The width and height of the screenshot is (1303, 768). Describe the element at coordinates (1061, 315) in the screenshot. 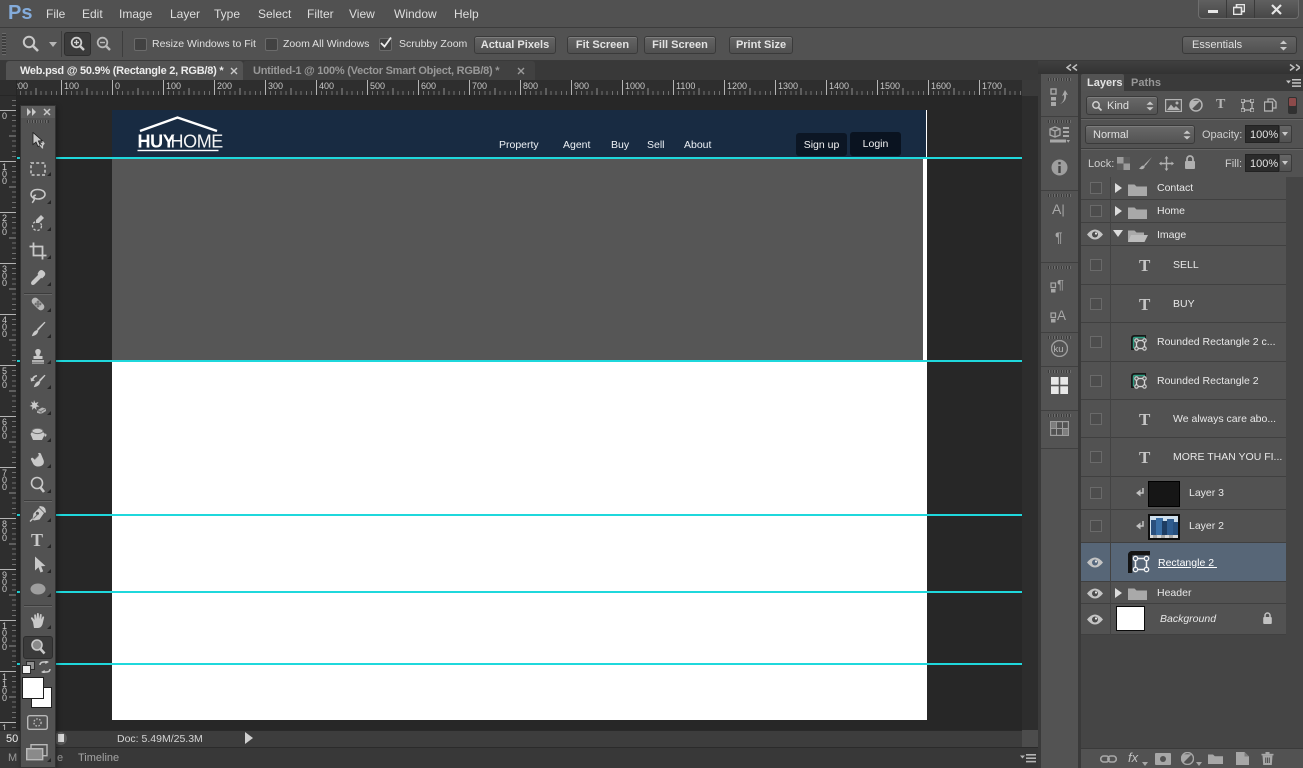

I see `svg-text: A` at that location.